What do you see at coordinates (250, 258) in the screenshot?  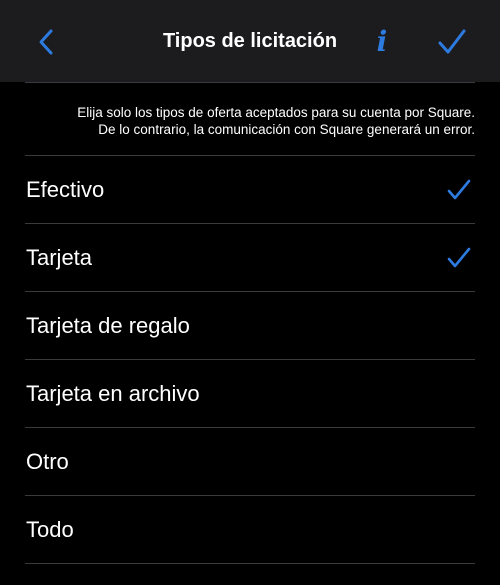 I see `tender-row-tarjeta: Tarjeta` at bounding box center [250, 258].